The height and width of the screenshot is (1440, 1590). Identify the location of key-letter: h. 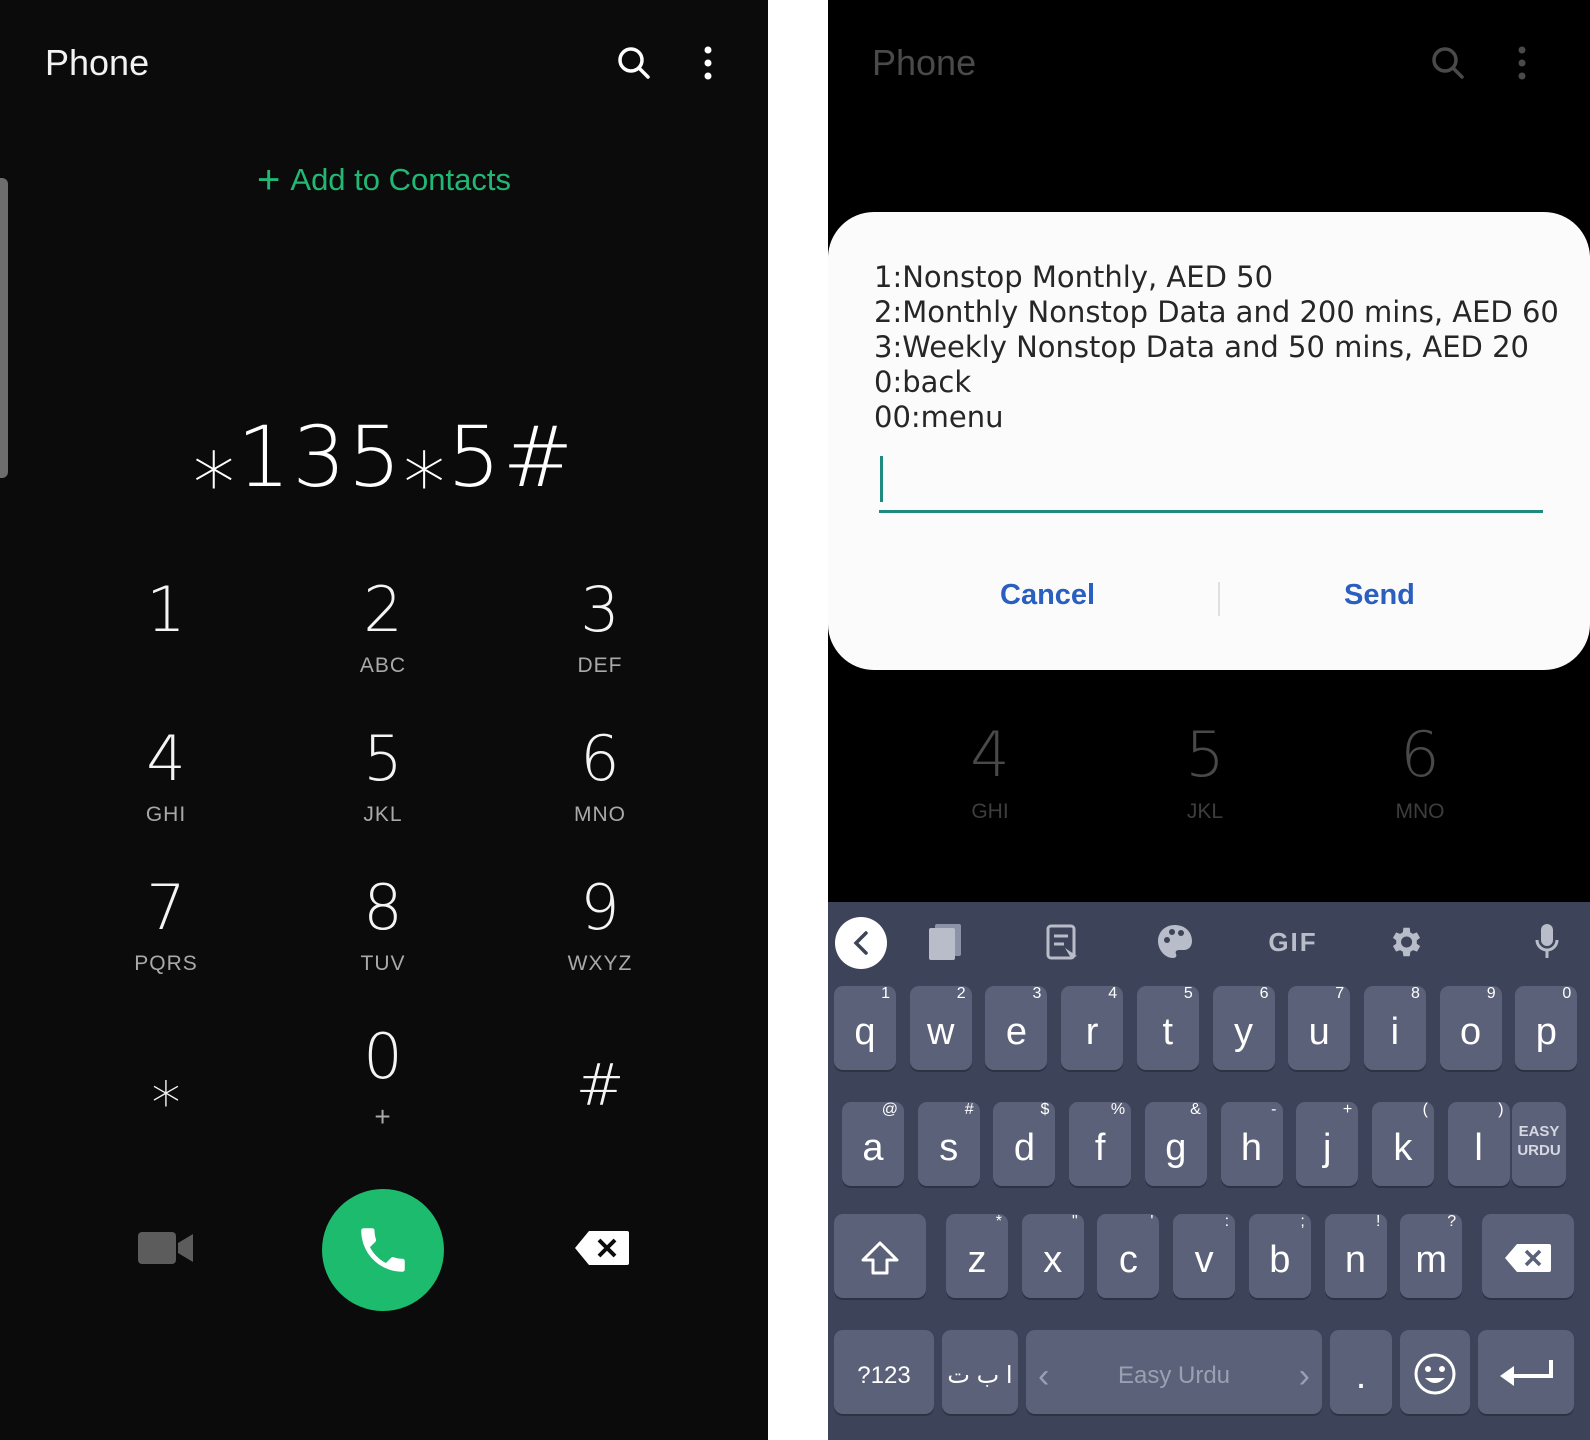
(1251, 1148).